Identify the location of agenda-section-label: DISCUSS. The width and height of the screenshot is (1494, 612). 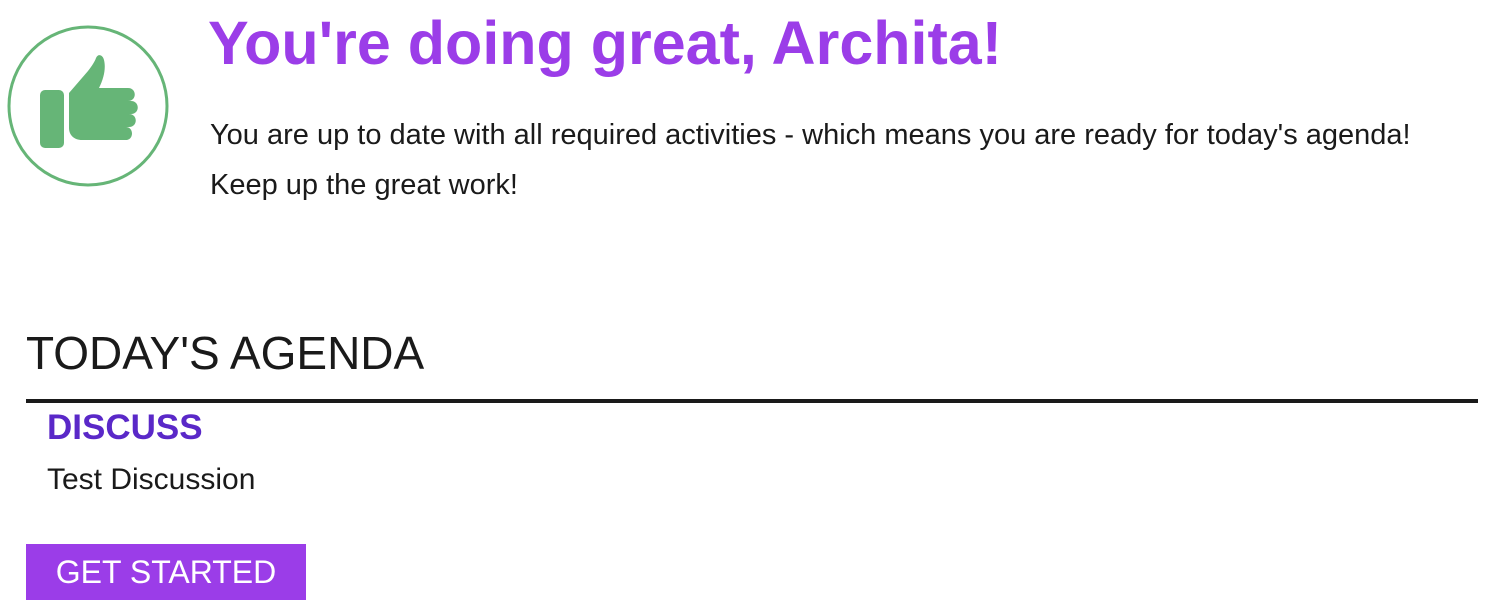
(125, 427).